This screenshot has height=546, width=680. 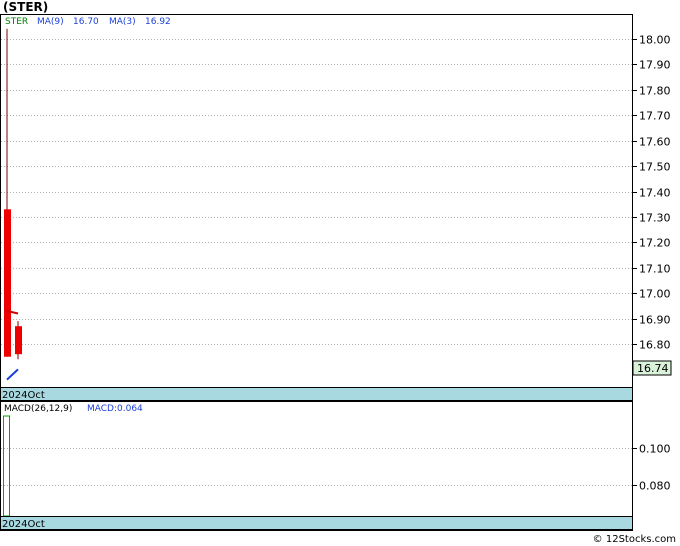 What do you see at coordinates (16, 22) in the screenshot?
I see `legend-symbol: STER` at bounding box center [16, 22].